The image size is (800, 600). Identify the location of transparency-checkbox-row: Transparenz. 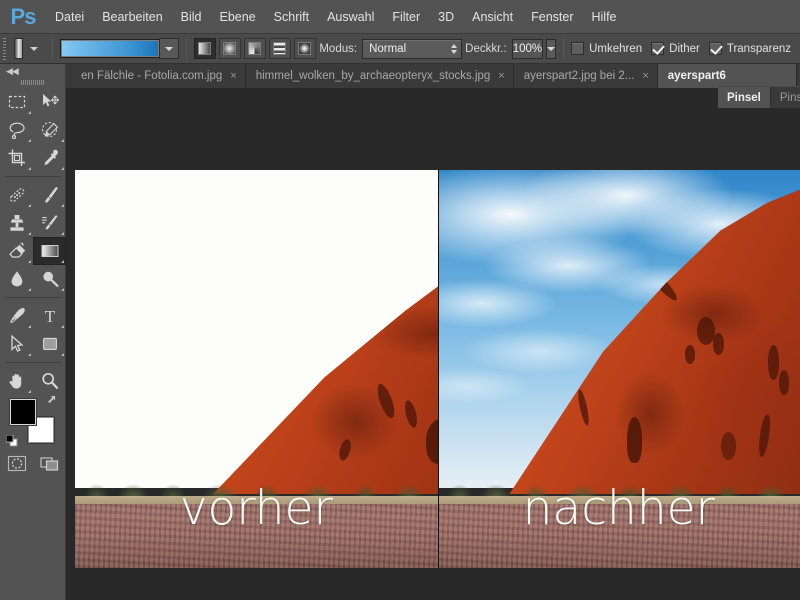
(749, 48).